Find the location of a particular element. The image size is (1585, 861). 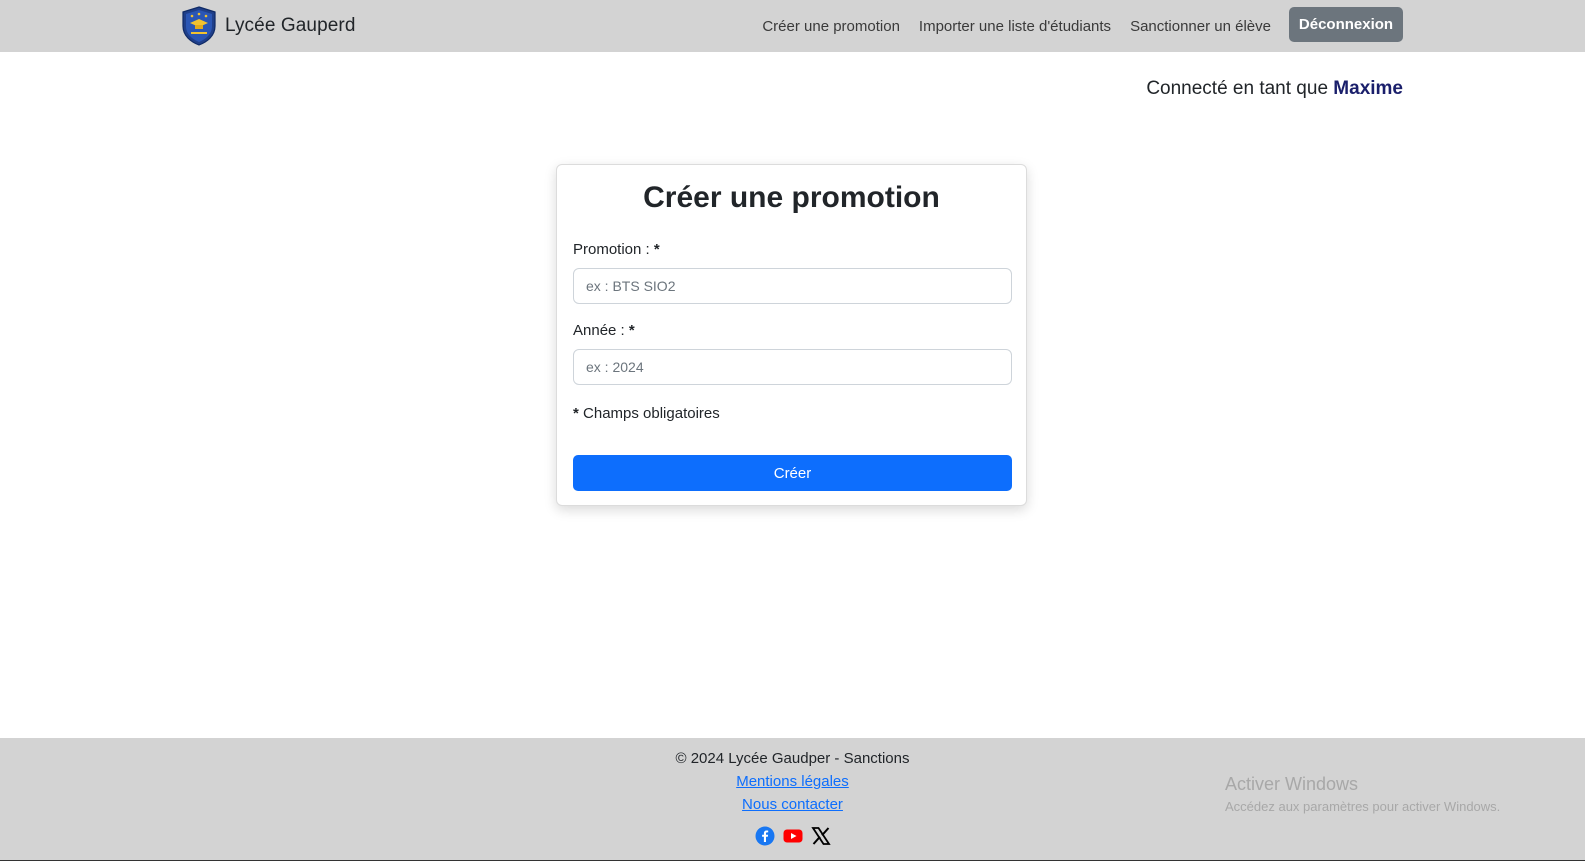

promotion-input is located at coordinates (792, 286).